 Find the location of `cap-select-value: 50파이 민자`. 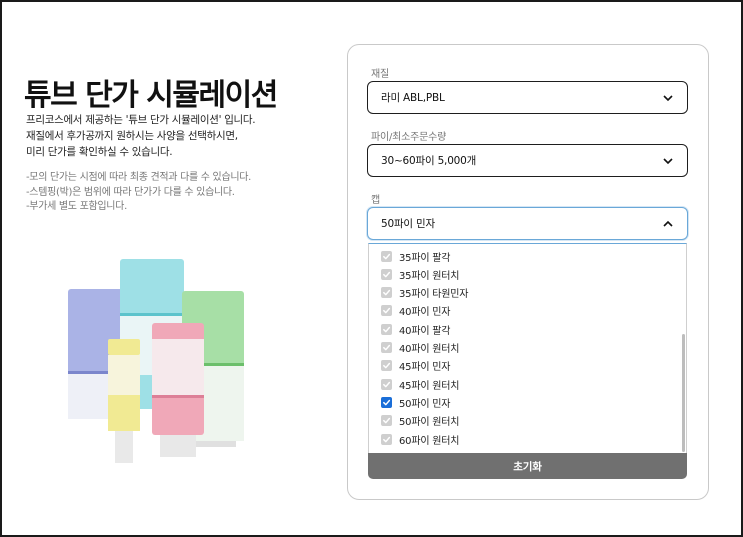

cap-select-value: 50파이 민자 is located at coordinates (408, 224).